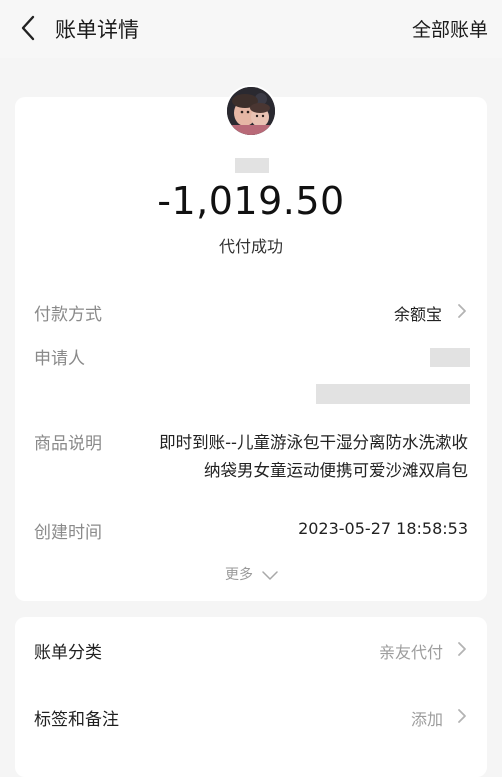 This screenshot has height=777, width=502. I want to click on bill-category-label: 账单分类, so click(68, 653).